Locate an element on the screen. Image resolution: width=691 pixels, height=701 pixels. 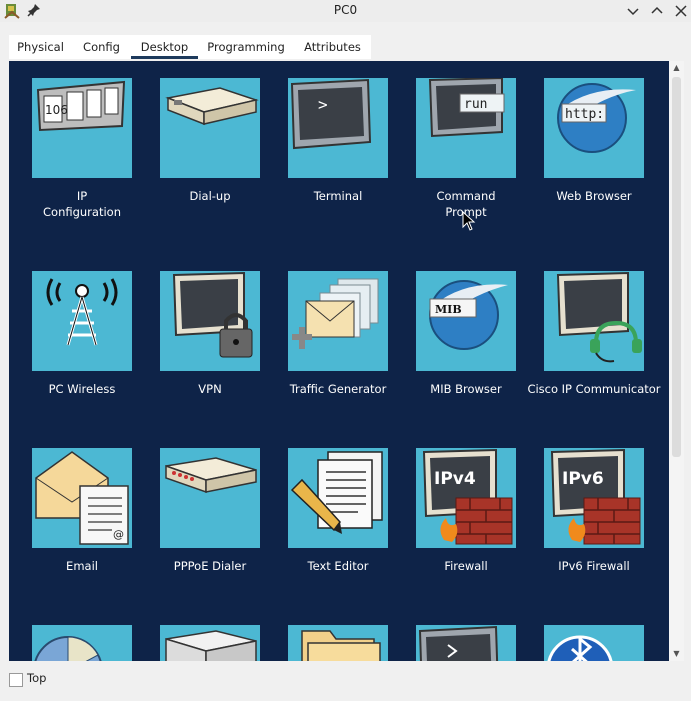
mouse-cursor-icon is located at coordinates (469, 221).